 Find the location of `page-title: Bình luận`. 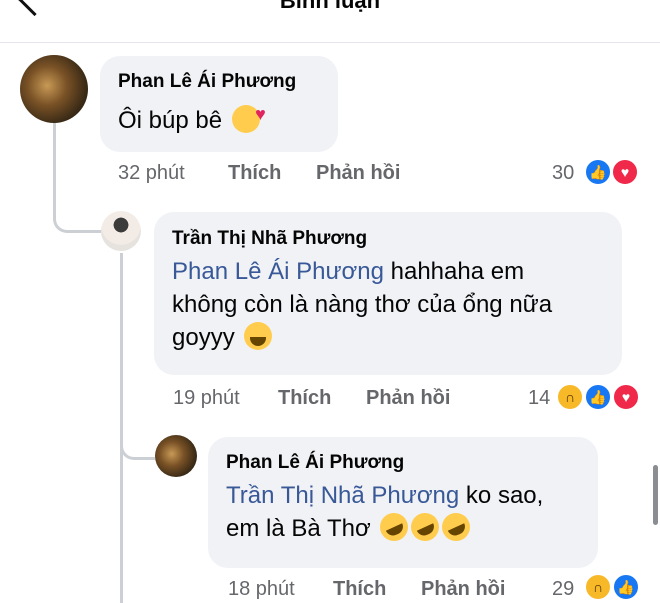

page-title: Bình luận is located at coordinates (330, 6).